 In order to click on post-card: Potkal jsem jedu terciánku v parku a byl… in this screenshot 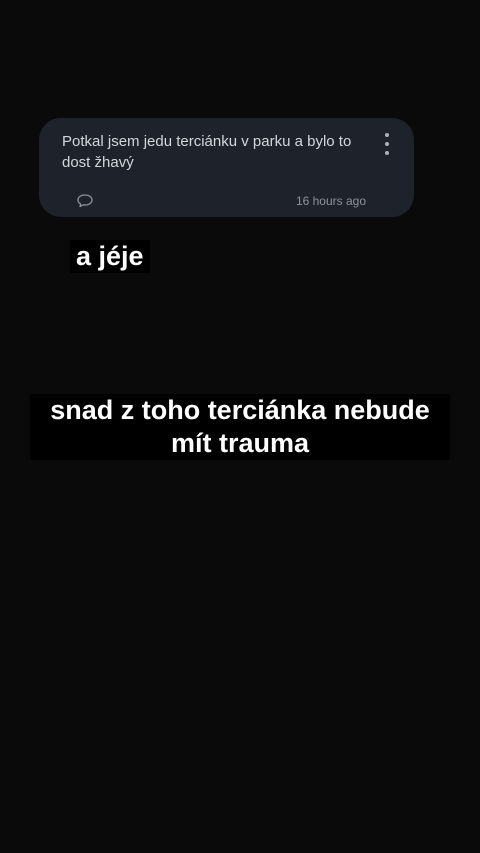, I will do `click(226, 167)`.